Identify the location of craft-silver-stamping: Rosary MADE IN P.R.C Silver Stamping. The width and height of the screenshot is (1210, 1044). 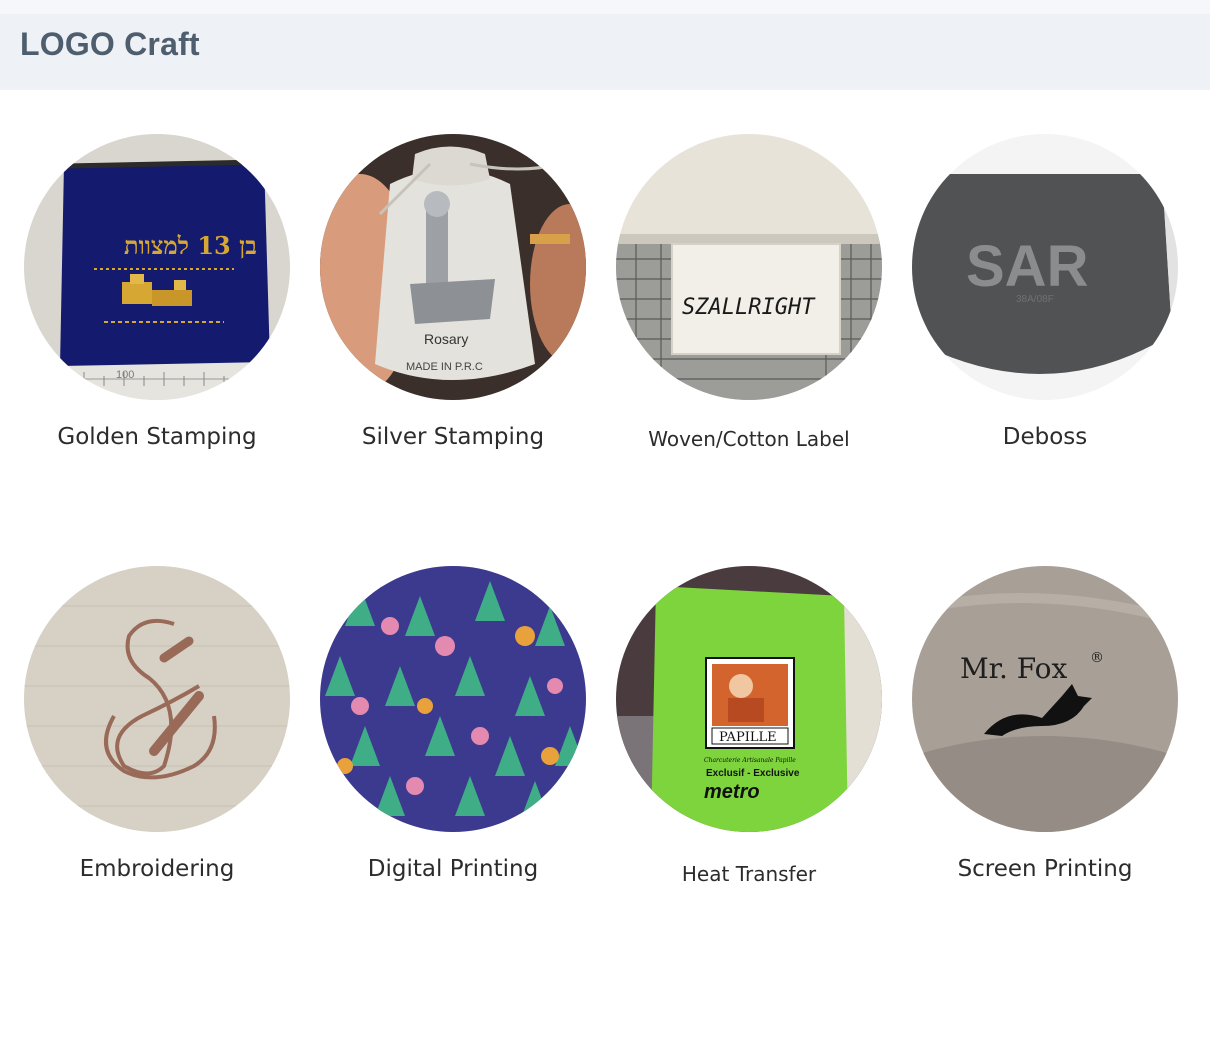
(453, 314).